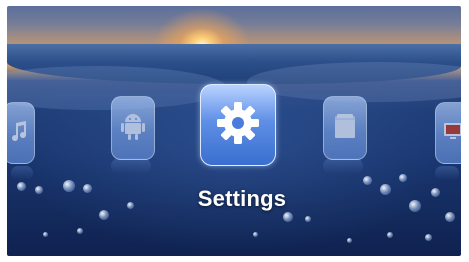 This screenshot has width=469, height=262. What do you see at coordinates (242, 198) in the screenshot?
I see `selected-item-label: Settings` at bounding box center [242, 198].